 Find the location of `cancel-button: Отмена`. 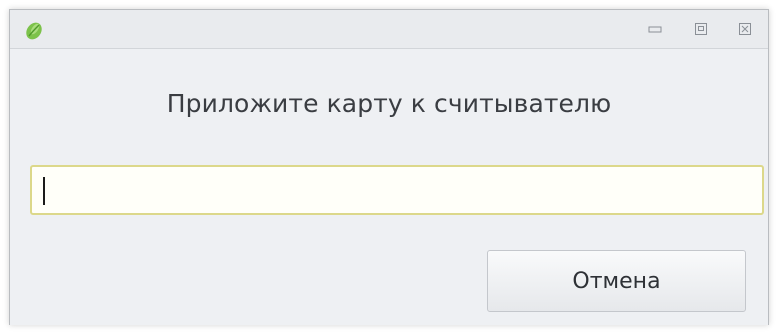

cancel-button: Отмена is located at coordinates (616, 281).